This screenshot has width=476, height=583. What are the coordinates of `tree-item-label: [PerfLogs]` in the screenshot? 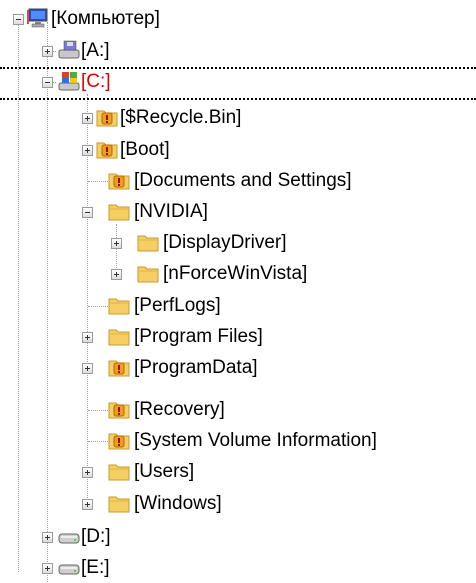 It's located at (177, 305).